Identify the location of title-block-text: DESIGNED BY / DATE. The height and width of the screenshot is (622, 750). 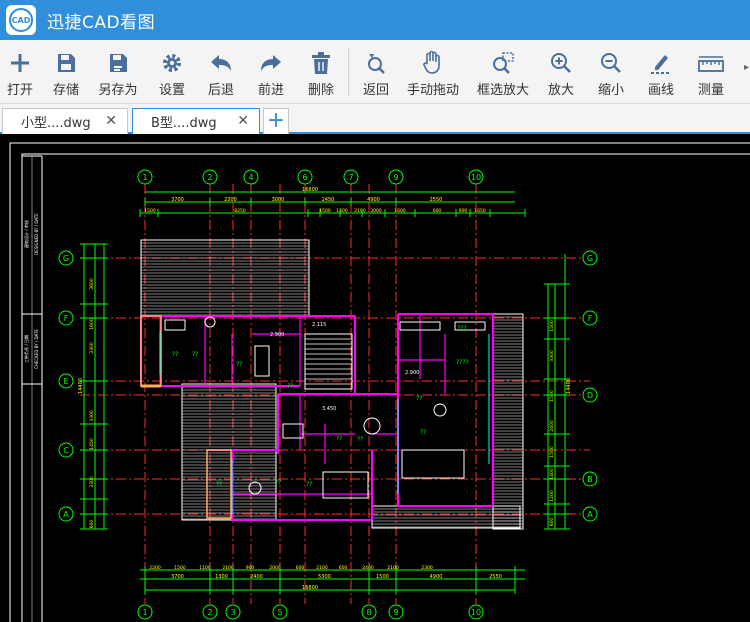
(36, 234).